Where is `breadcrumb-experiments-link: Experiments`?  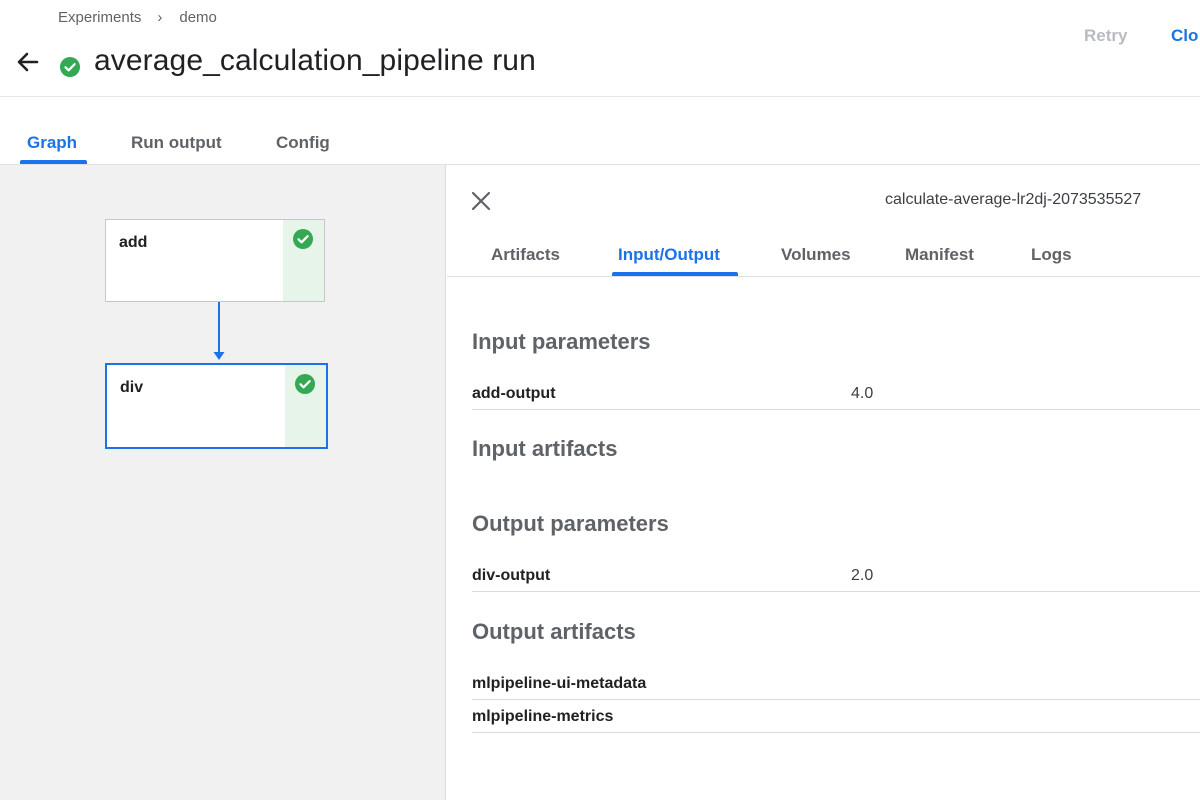 breadcrumb-experiments-link: Experiments is located at coordinates (99, 17).